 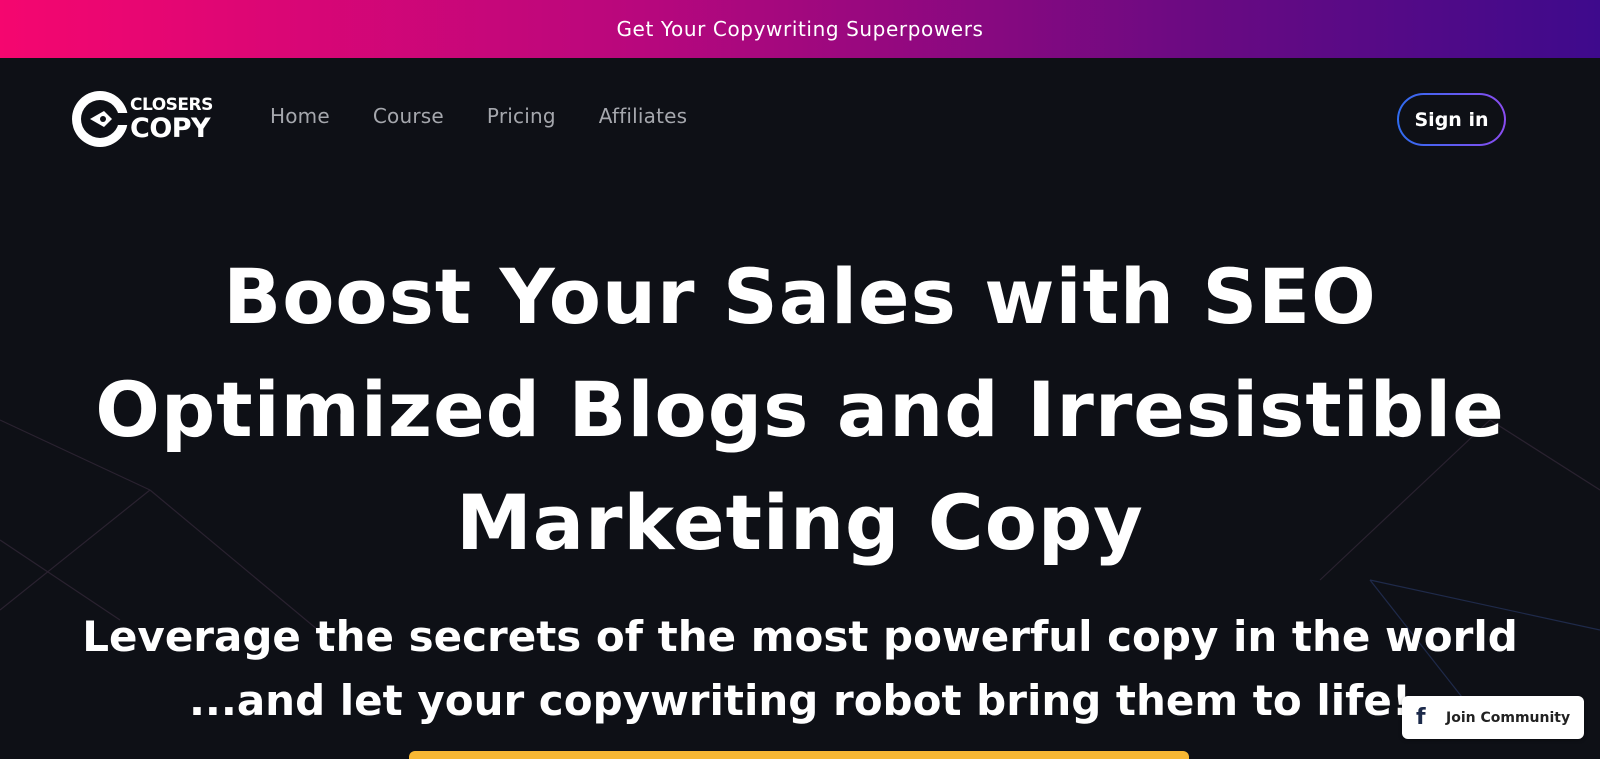 I want to click on join-community-label: Join Community, so click(x=1508, y=717).